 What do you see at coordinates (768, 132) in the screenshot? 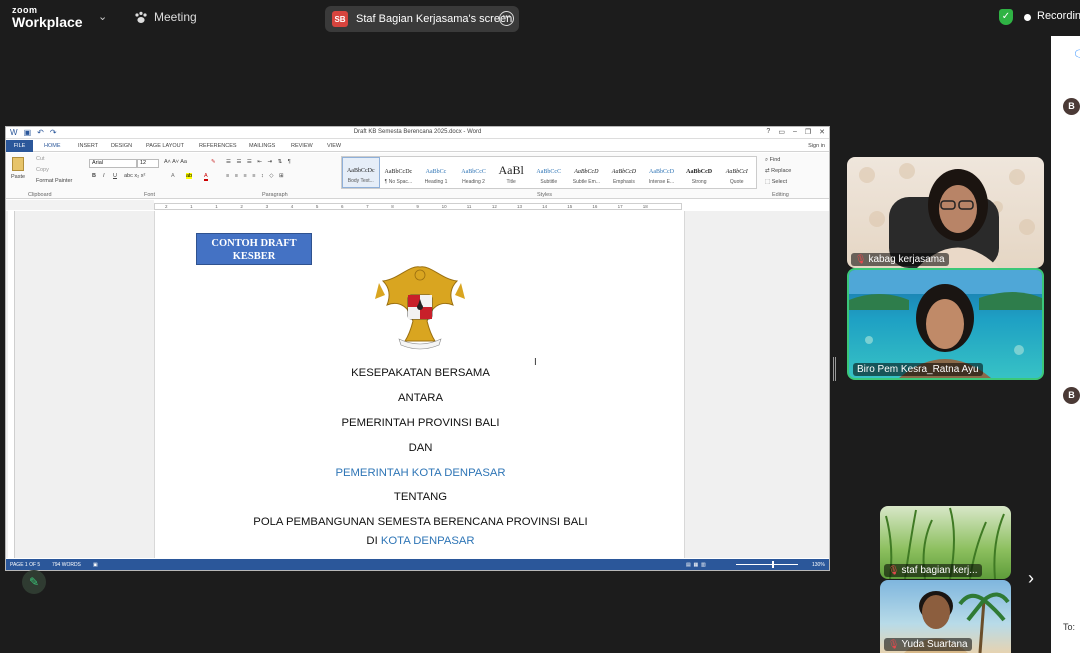
I see `help-button: ?` at bounding box center [768, 132].